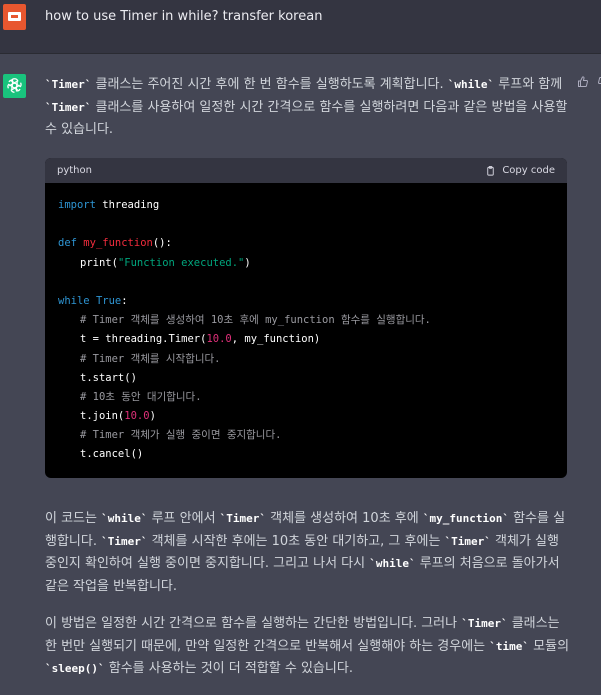  I want to click on code-token: t = threading.Timer(, so click(143, 339).